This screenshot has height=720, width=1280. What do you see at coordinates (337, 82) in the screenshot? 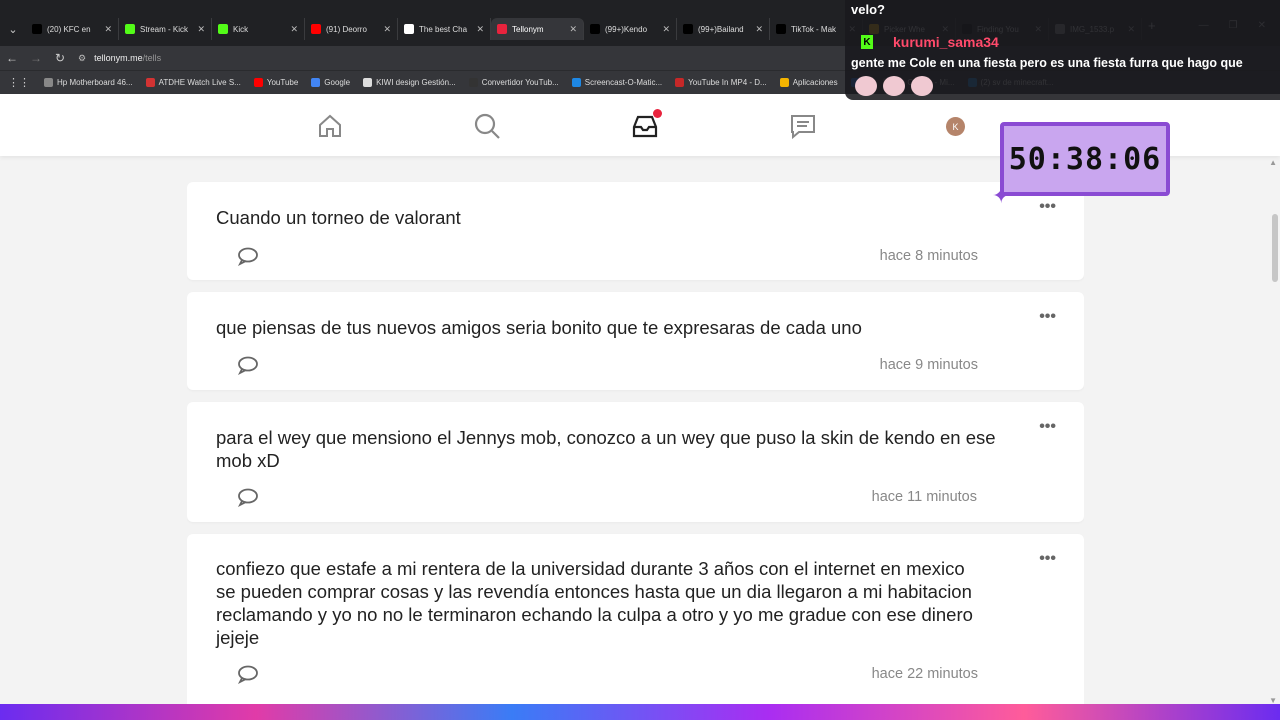
I see `bookmark-label: Google` at bounding box center [337, 82].